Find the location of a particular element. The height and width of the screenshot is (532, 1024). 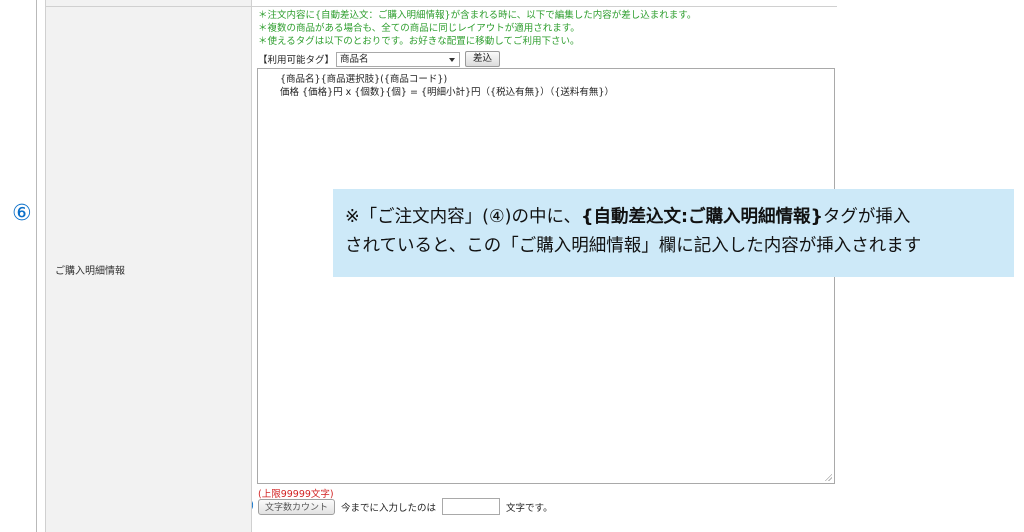

character-count-row: 文字数カウント 今までに入力したのは 文字です。 is located at coordinates (405, 506).